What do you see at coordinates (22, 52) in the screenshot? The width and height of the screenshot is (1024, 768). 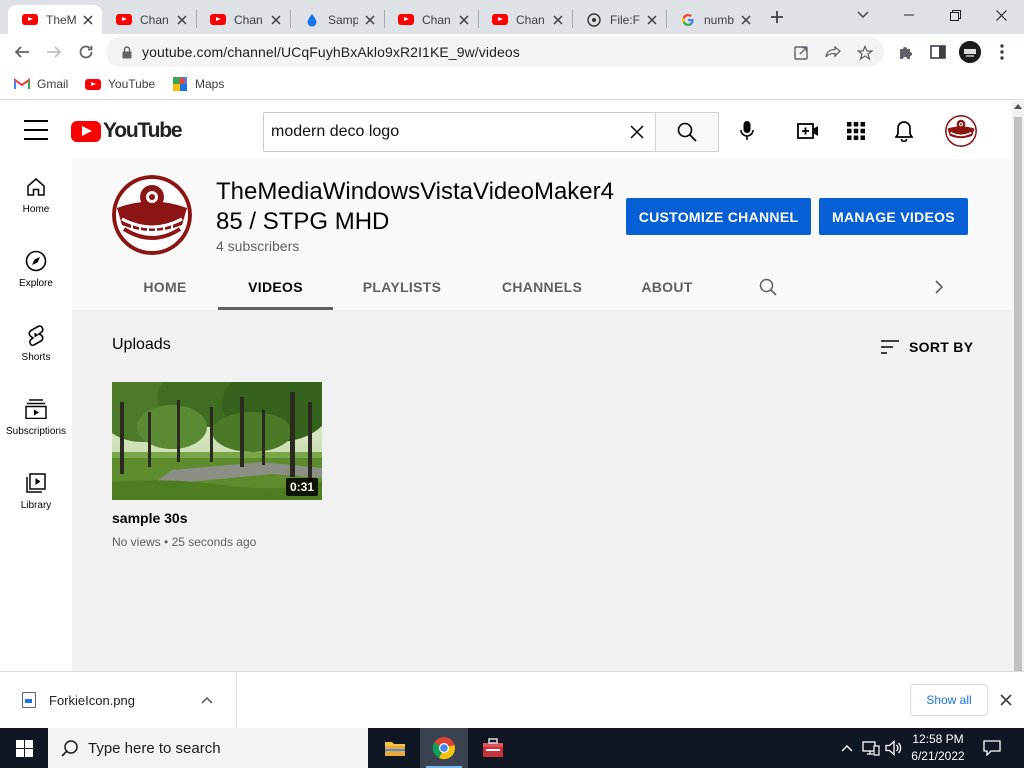 I see `back-button` at bounding box center [22, 52].